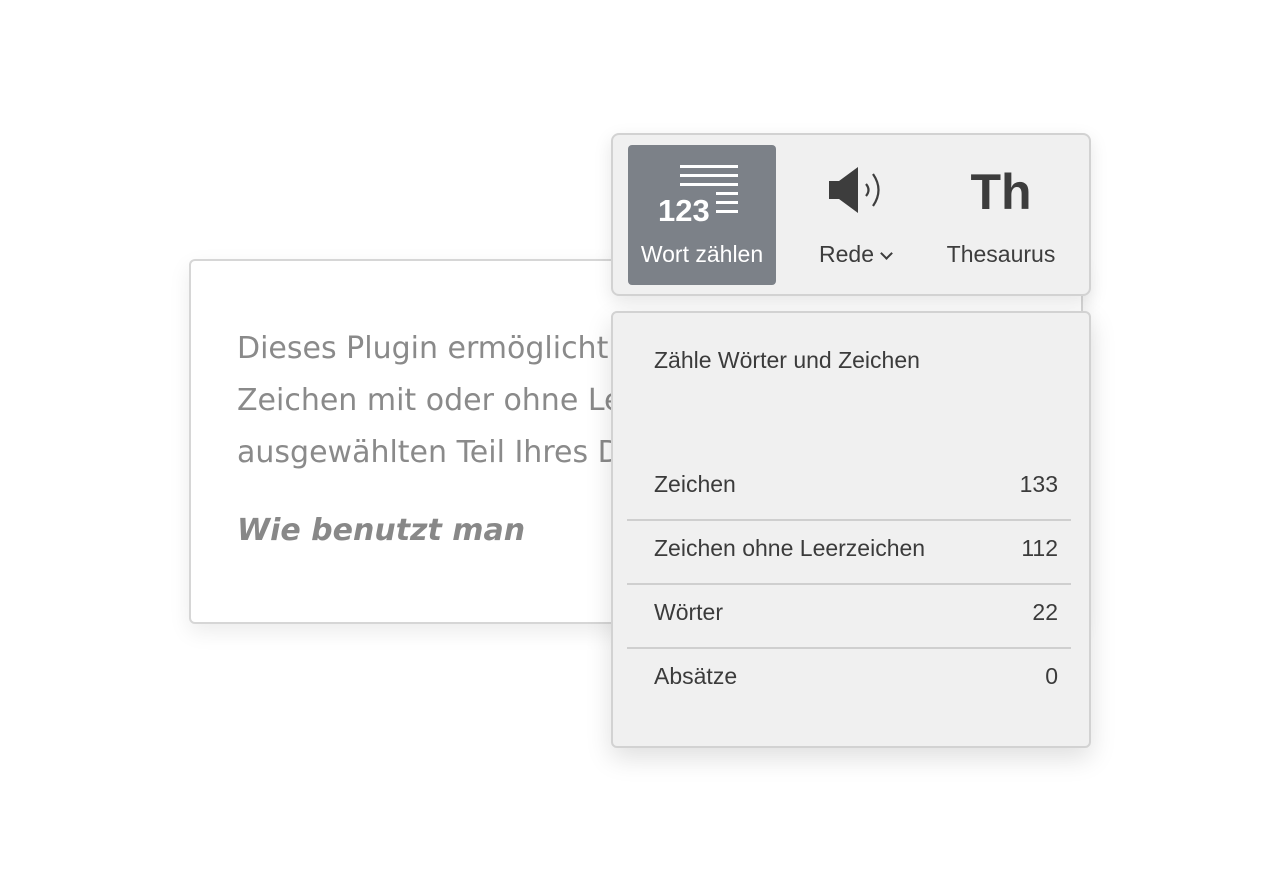 The image size is (1280, 880). What do you see at coordinates (1039, 548) in the screenshot?
I see `stat-value: 112` at bounding box center [1039, 548].